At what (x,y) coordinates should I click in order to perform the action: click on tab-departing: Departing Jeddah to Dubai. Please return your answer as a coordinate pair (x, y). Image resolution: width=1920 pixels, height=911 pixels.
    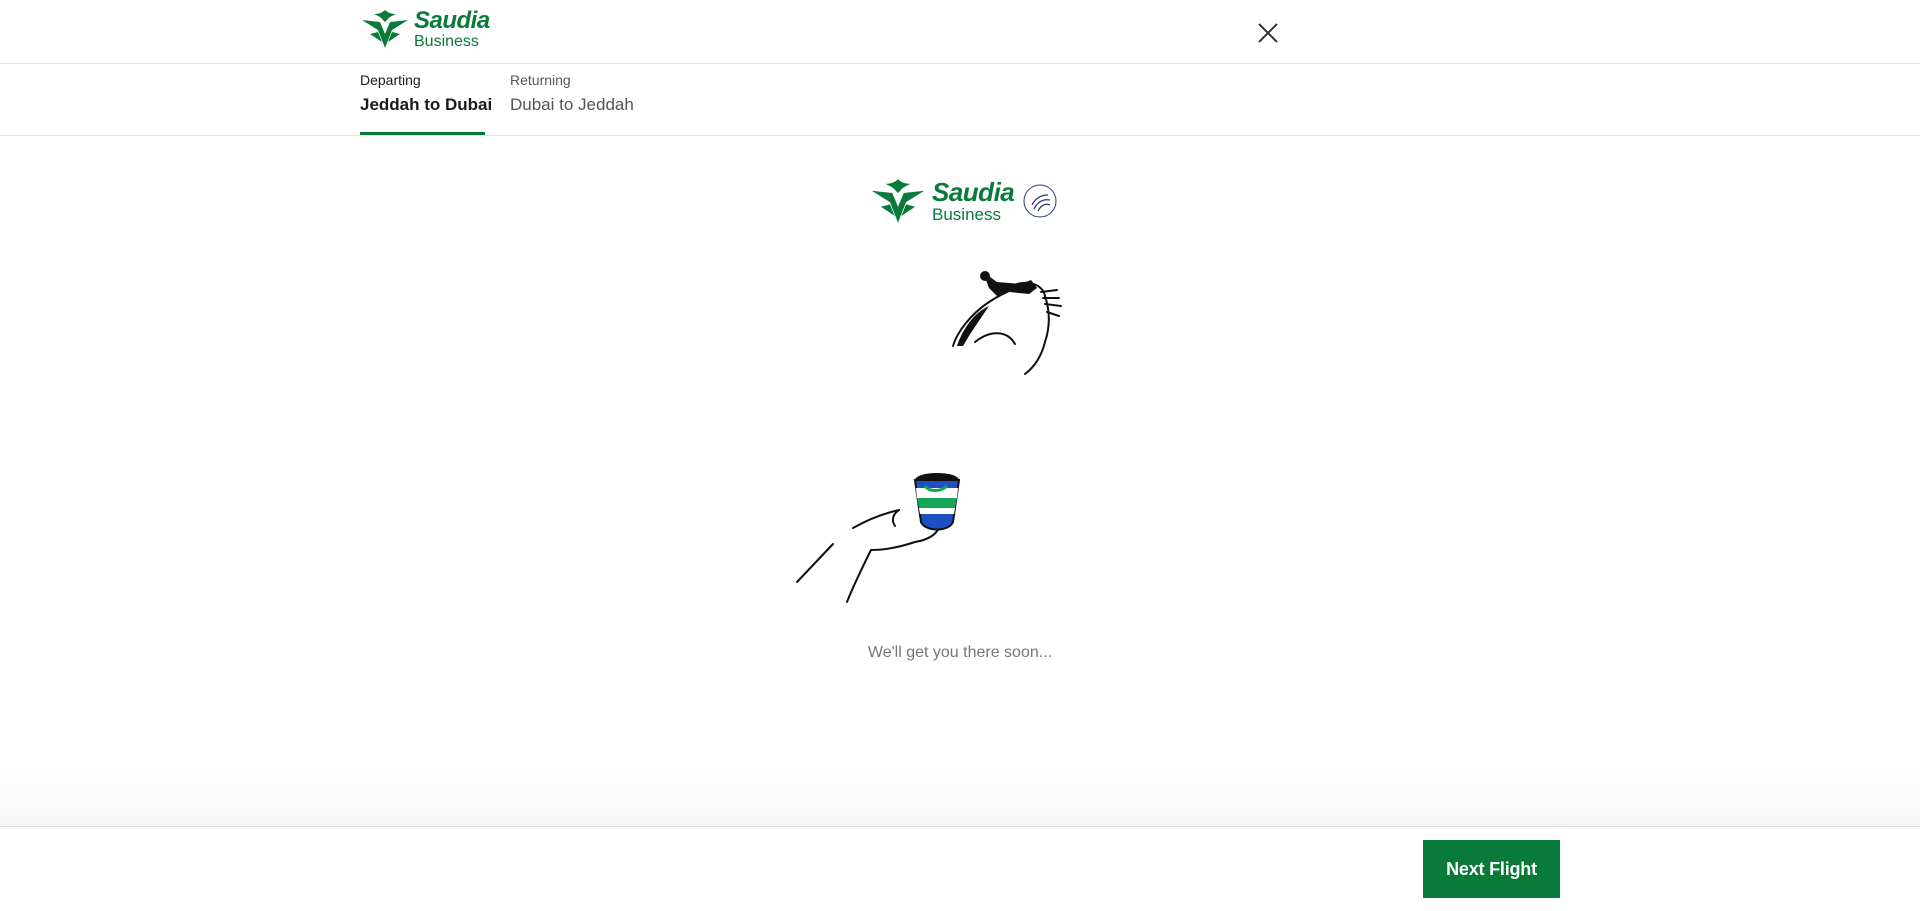
    Looking at the image, I should click on (426, 103).